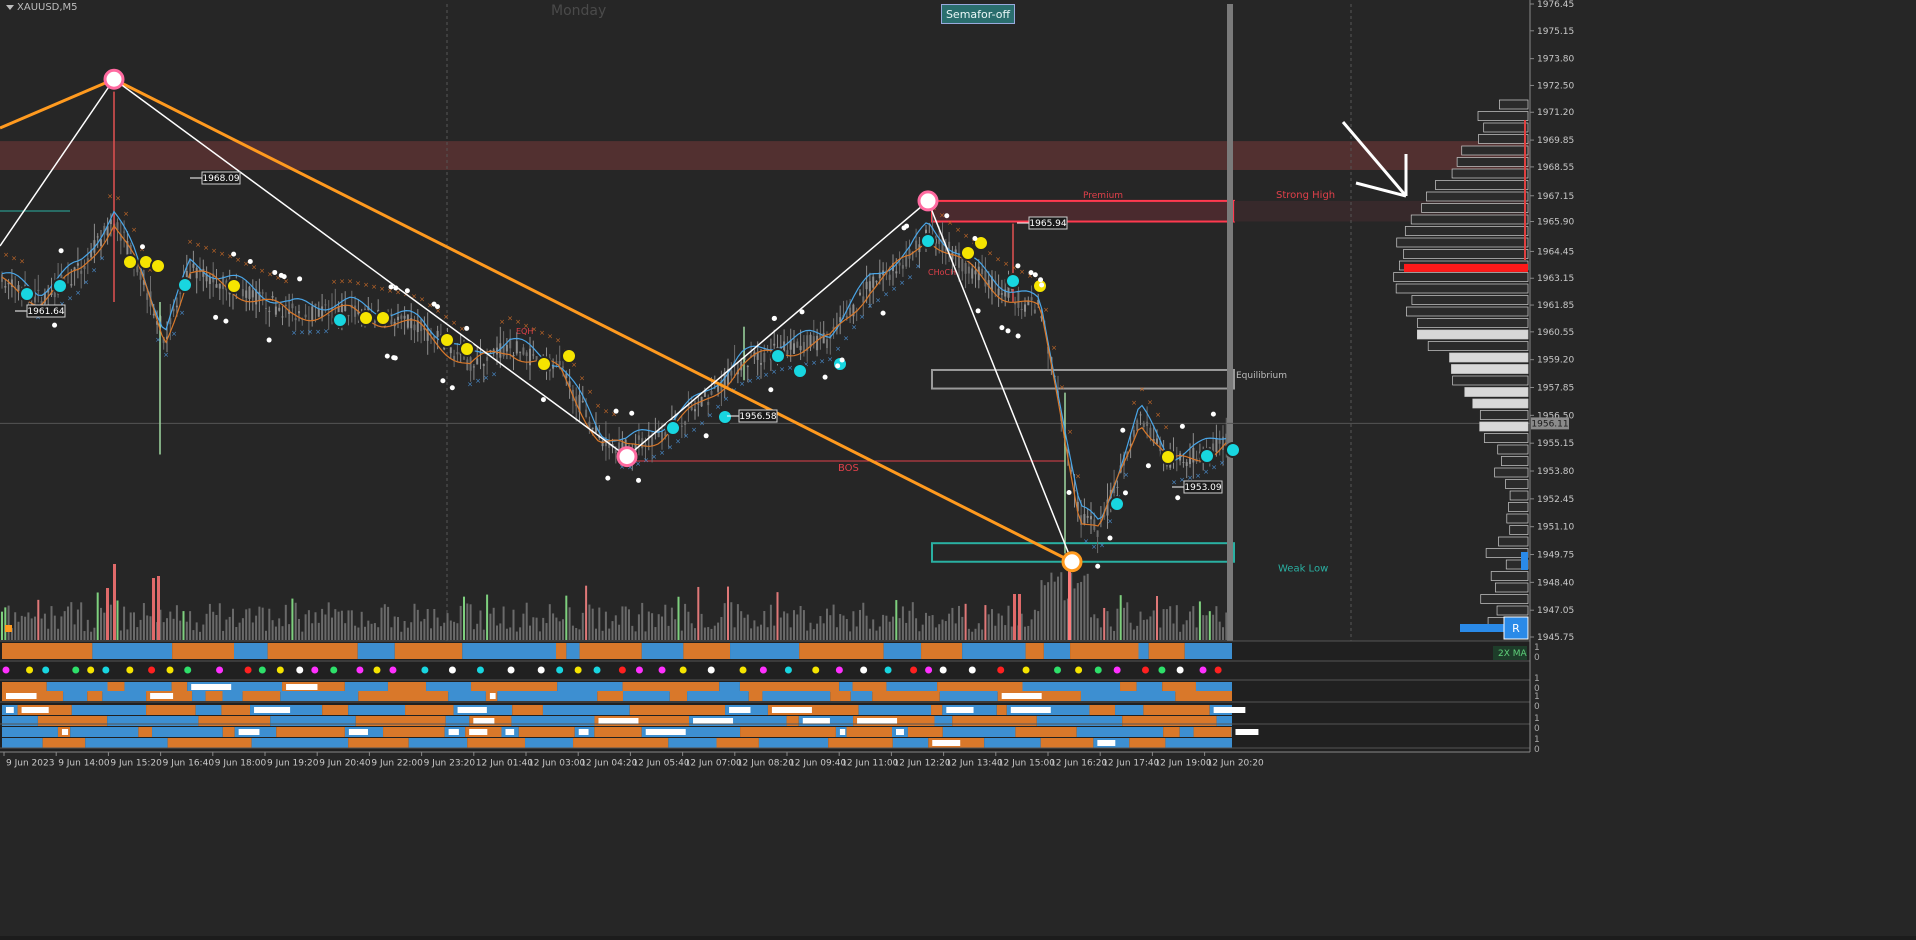 Image resolution: width=1916 pixels, height=940 pixels. I want to click on dropdown-icon, so click(10, 7).